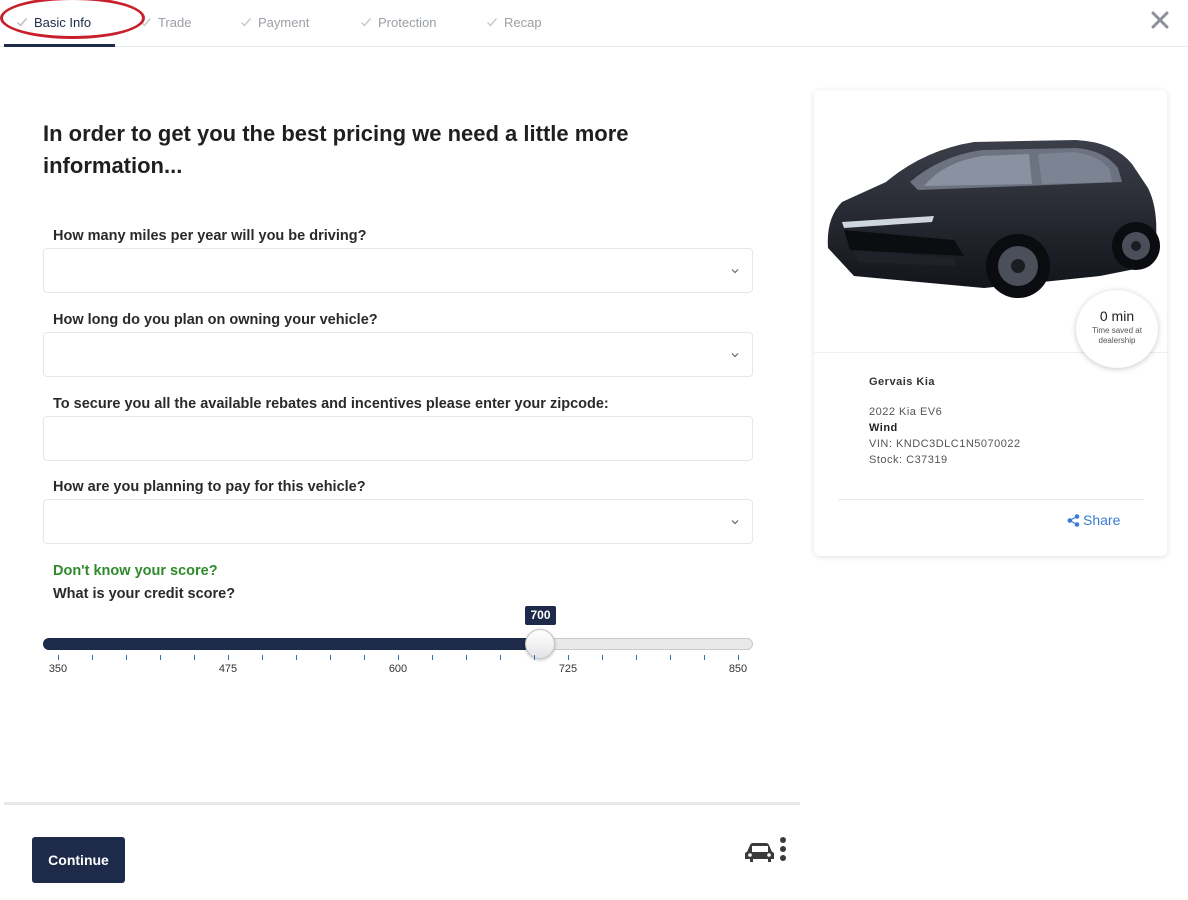 This screenshot has height=900, width=1188. I want to click on slider-tick-label: 725, so click(568, 669).